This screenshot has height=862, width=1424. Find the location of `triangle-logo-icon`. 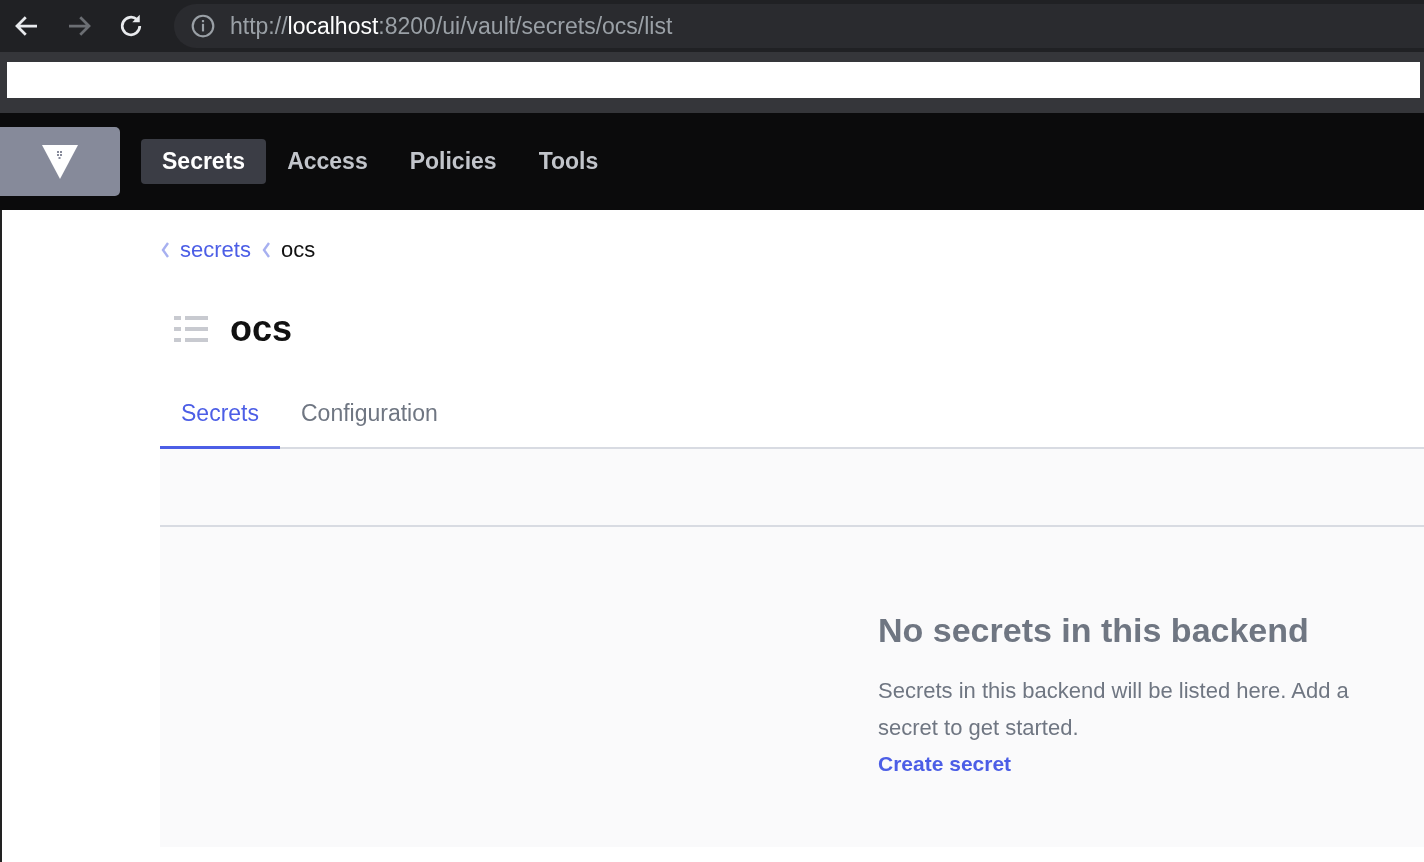

triangle-logo-icon is located at coordinates (60, 161).